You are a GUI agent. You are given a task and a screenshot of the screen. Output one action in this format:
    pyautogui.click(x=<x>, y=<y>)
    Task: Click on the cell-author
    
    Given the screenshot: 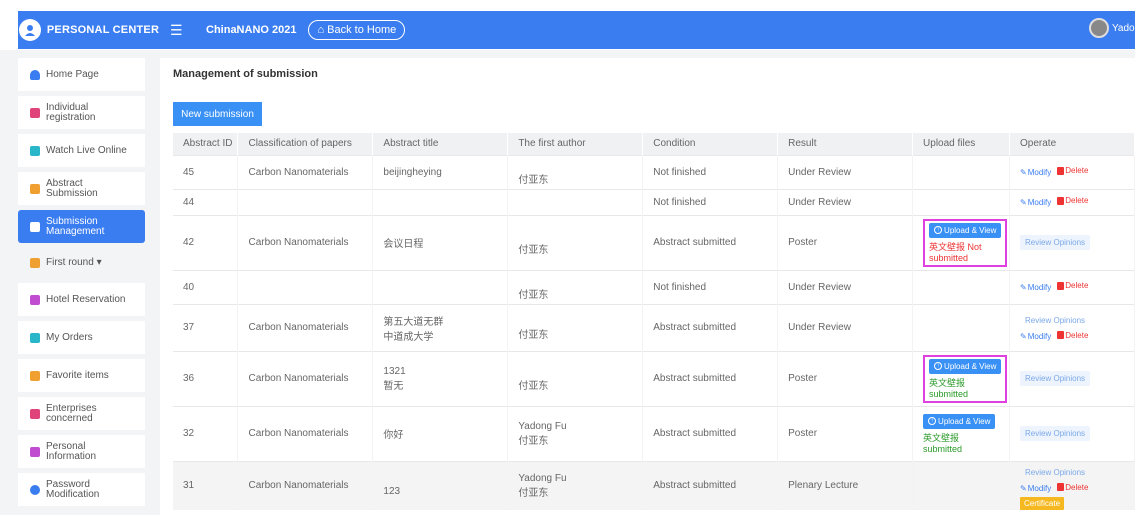 What is the action you would take?
    pyautogui.click(x=575, y=201)
    